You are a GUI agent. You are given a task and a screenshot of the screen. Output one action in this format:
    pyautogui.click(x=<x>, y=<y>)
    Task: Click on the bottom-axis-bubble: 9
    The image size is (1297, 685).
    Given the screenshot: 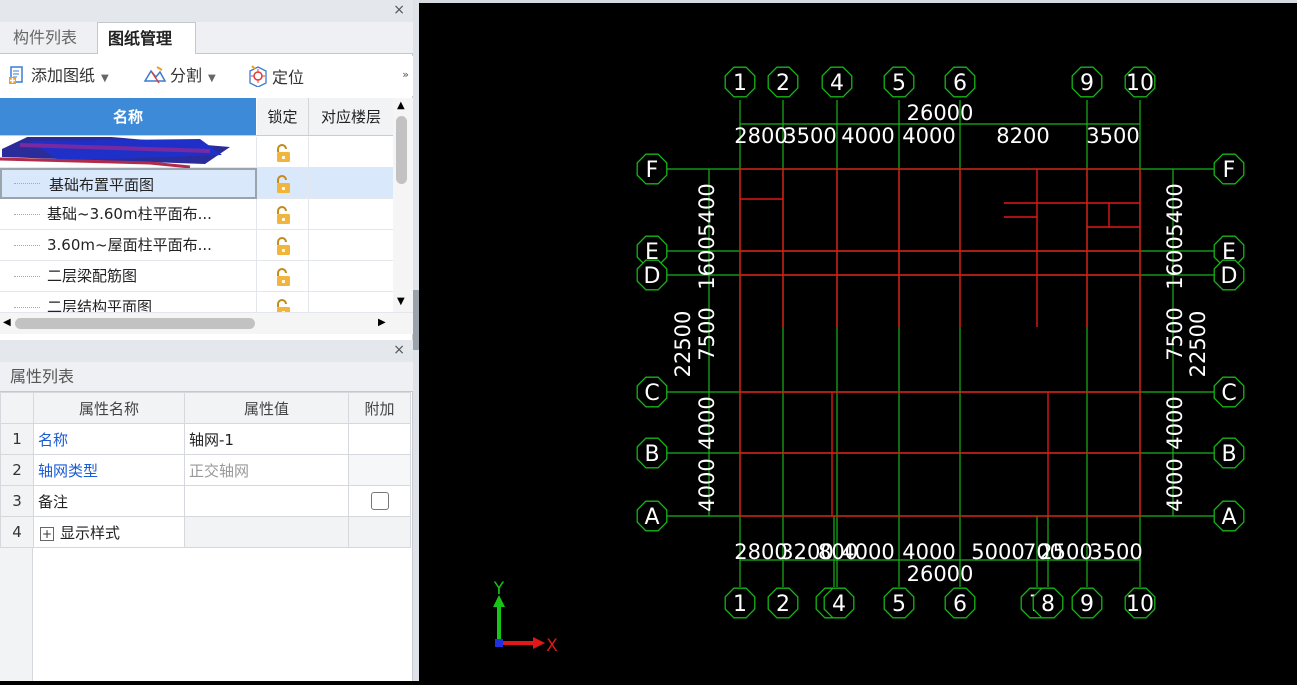 What is the action you would take?
    pyautogui.click(x=1087, y=603)
    